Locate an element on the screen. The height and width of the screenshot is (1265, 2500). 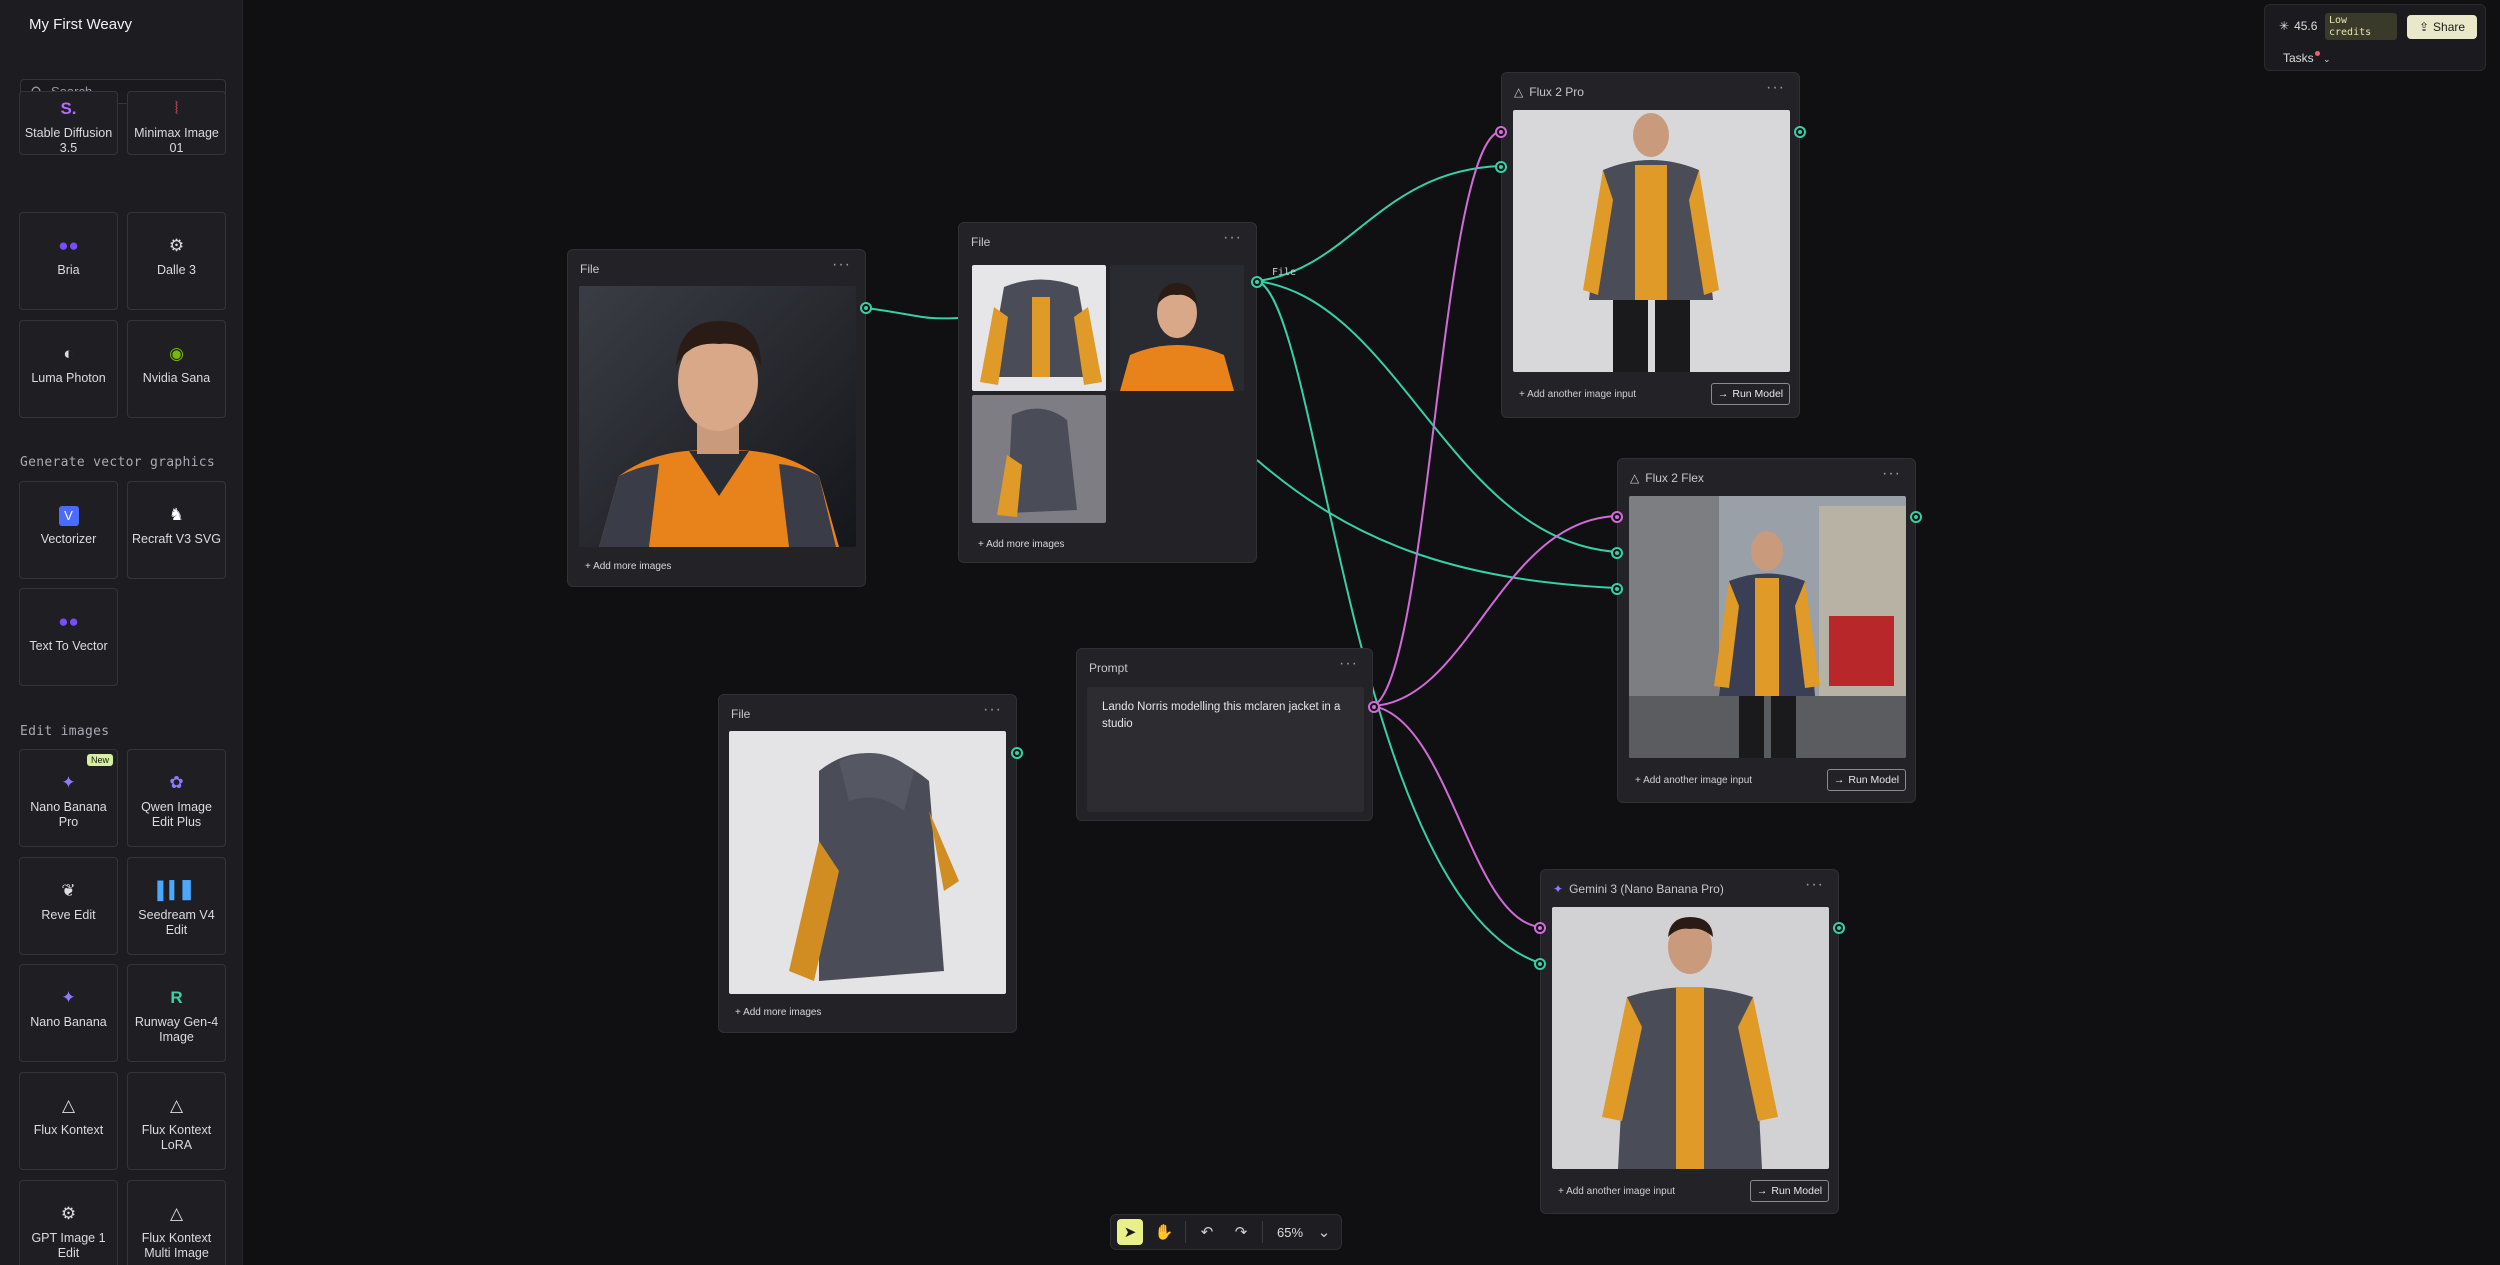
tile-label: Nano Banana is located at coordinates (68, 1022).